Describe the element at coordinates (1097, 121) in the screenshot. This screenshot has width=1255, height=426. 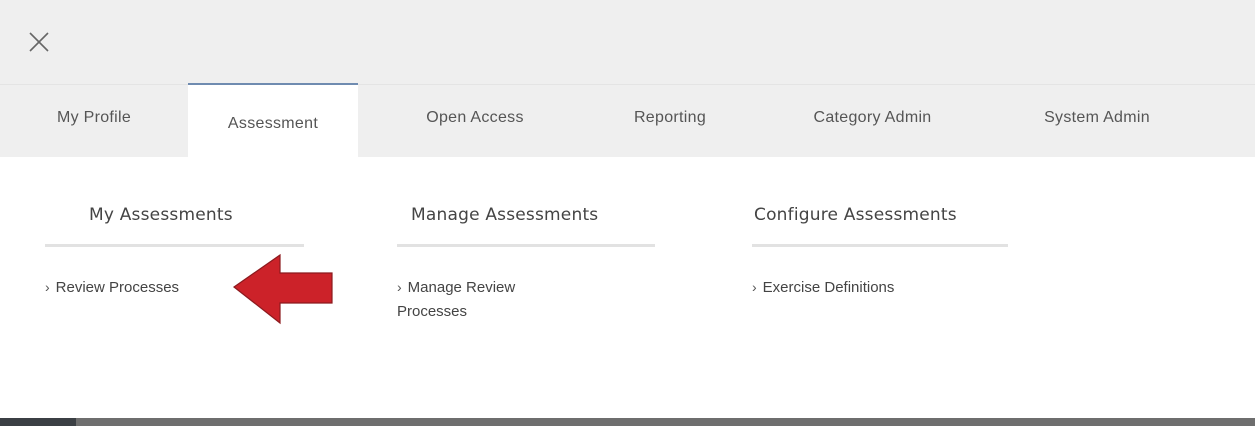
I see `tab-system-admin: System Admin` at that location.